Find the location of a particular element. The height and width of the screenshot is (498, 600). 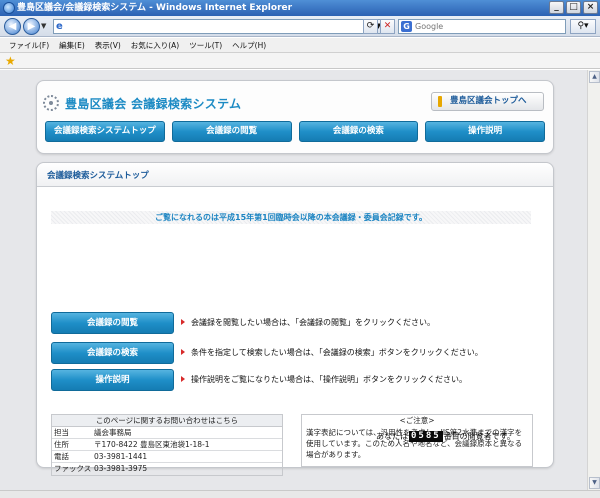

menu-favorites: お気に入り(A) is located at coordinates (155, 45).